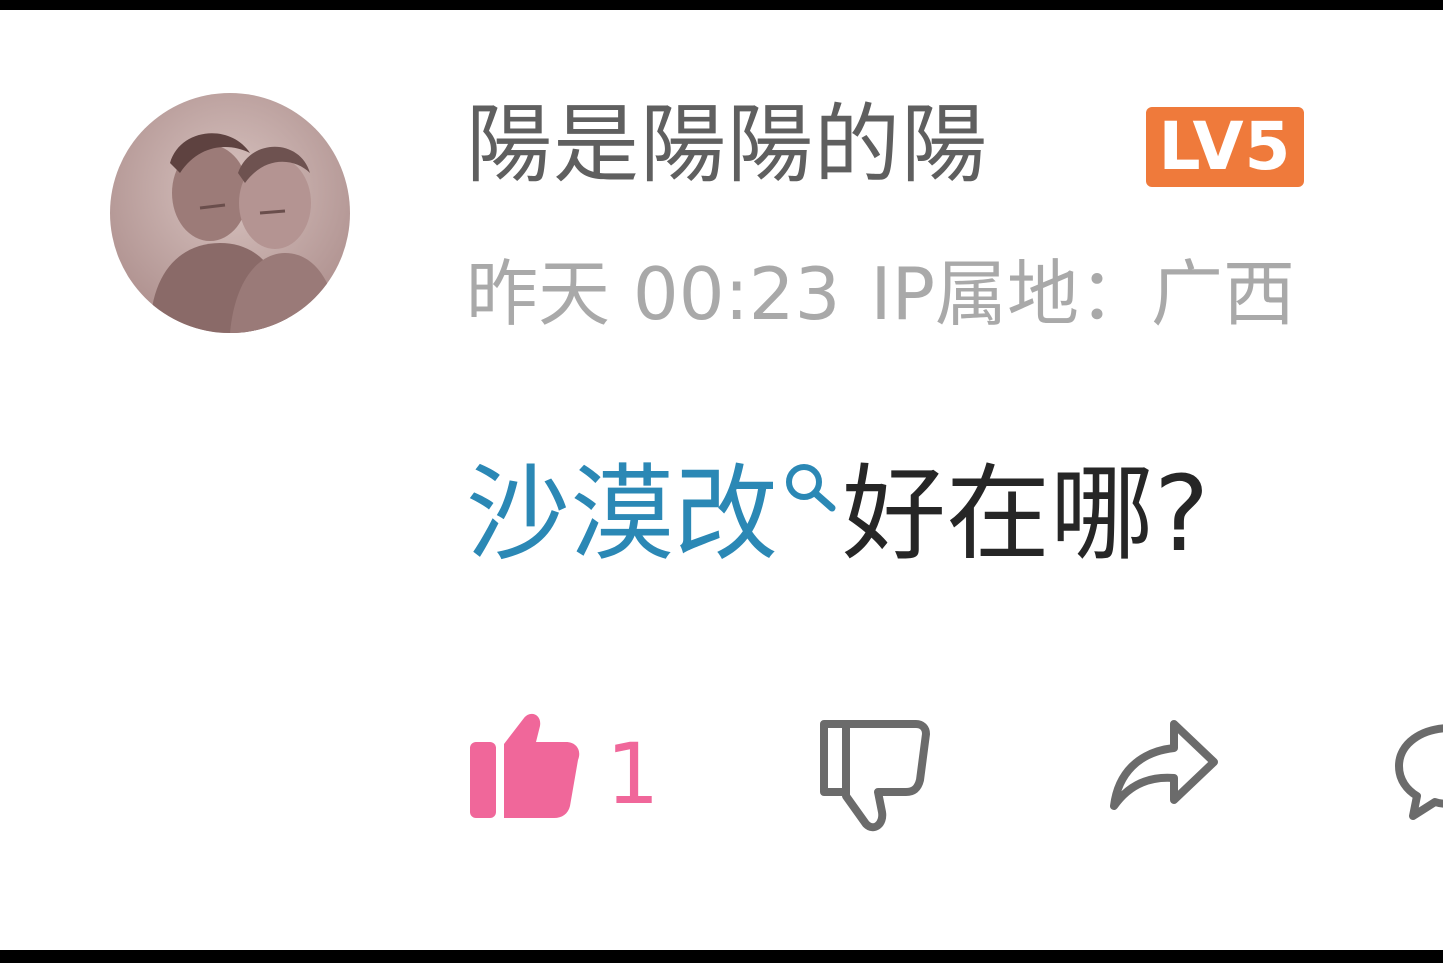 Image resolution: width=1443 pixels, height=963 pixels. I want to click on comment-text: 沙漠改 好在哪?, so click(837, 514).